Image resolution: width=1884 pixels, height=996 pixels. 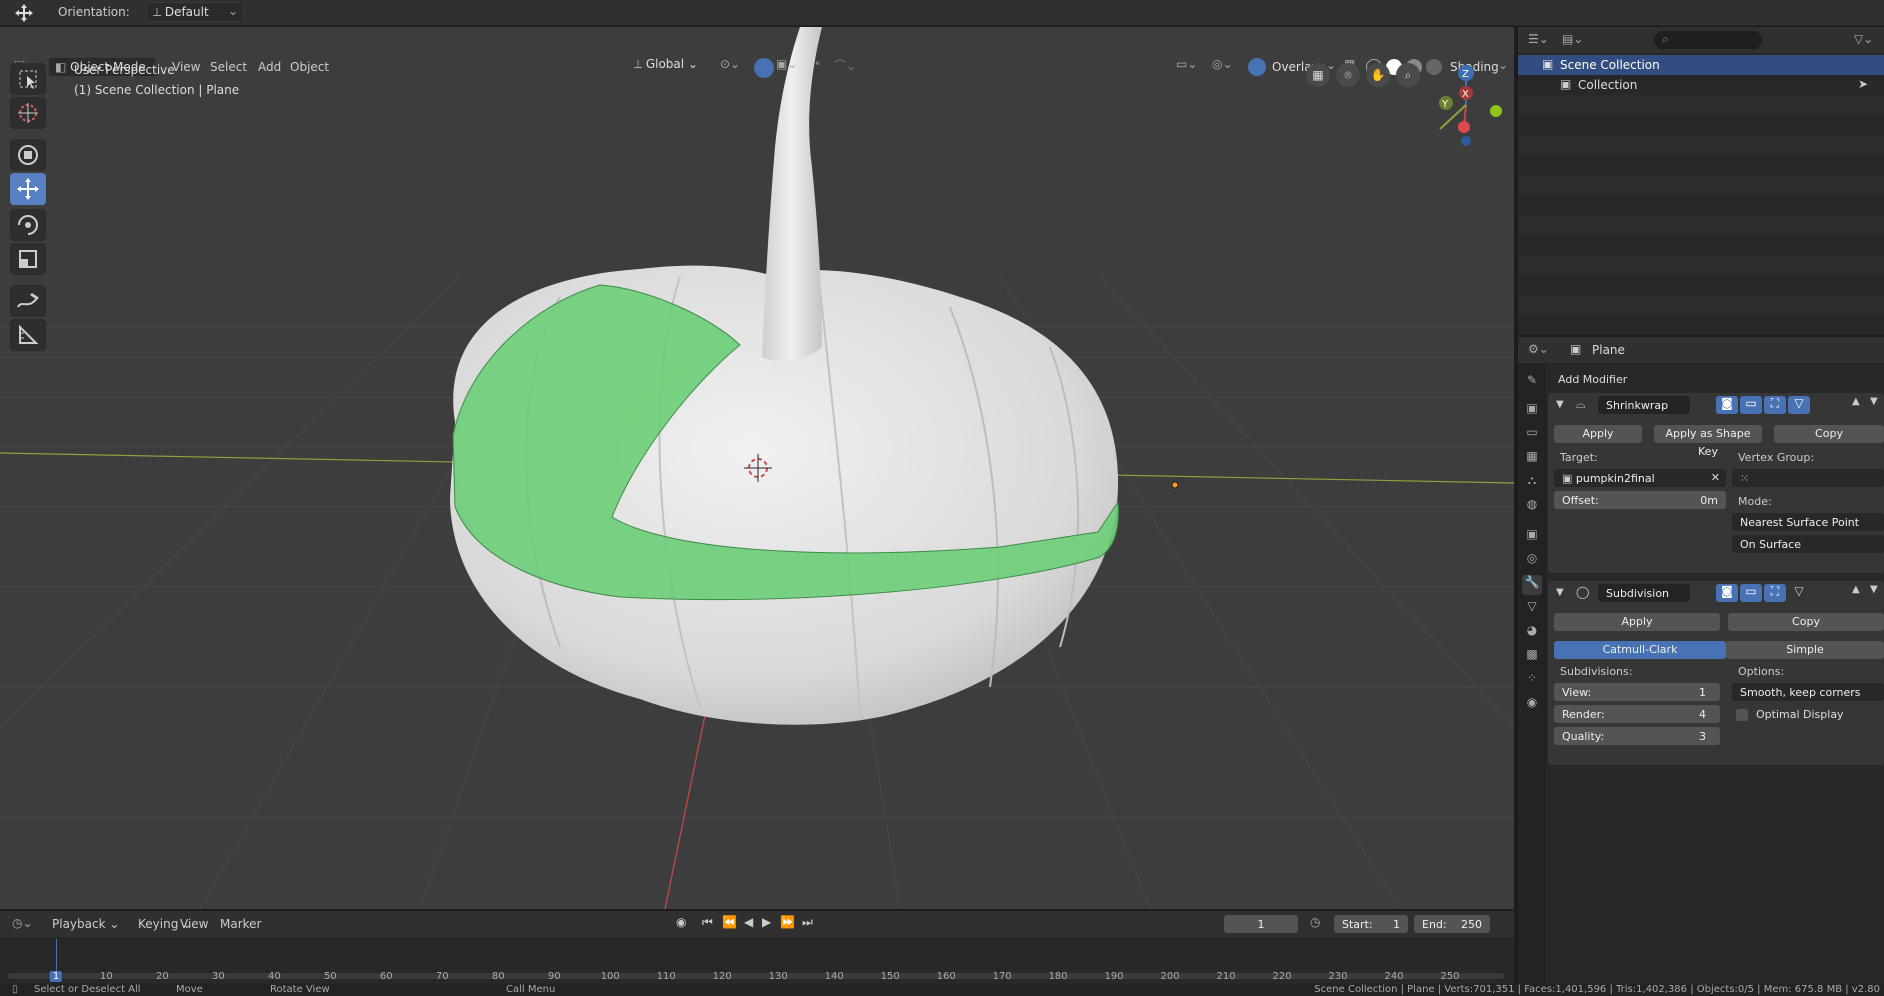 I want to click on filter-icon: ▽⌄, so click(x=1863, y=39).